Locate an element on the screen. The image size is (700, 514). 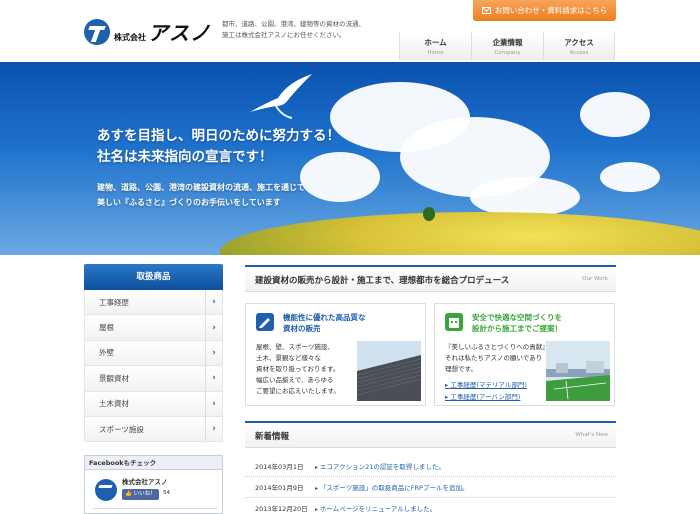
facebook-widget: Facebookもチェック 株式会社アスノ 👍 いいね！ 54 is located at coordinates (153, 484).